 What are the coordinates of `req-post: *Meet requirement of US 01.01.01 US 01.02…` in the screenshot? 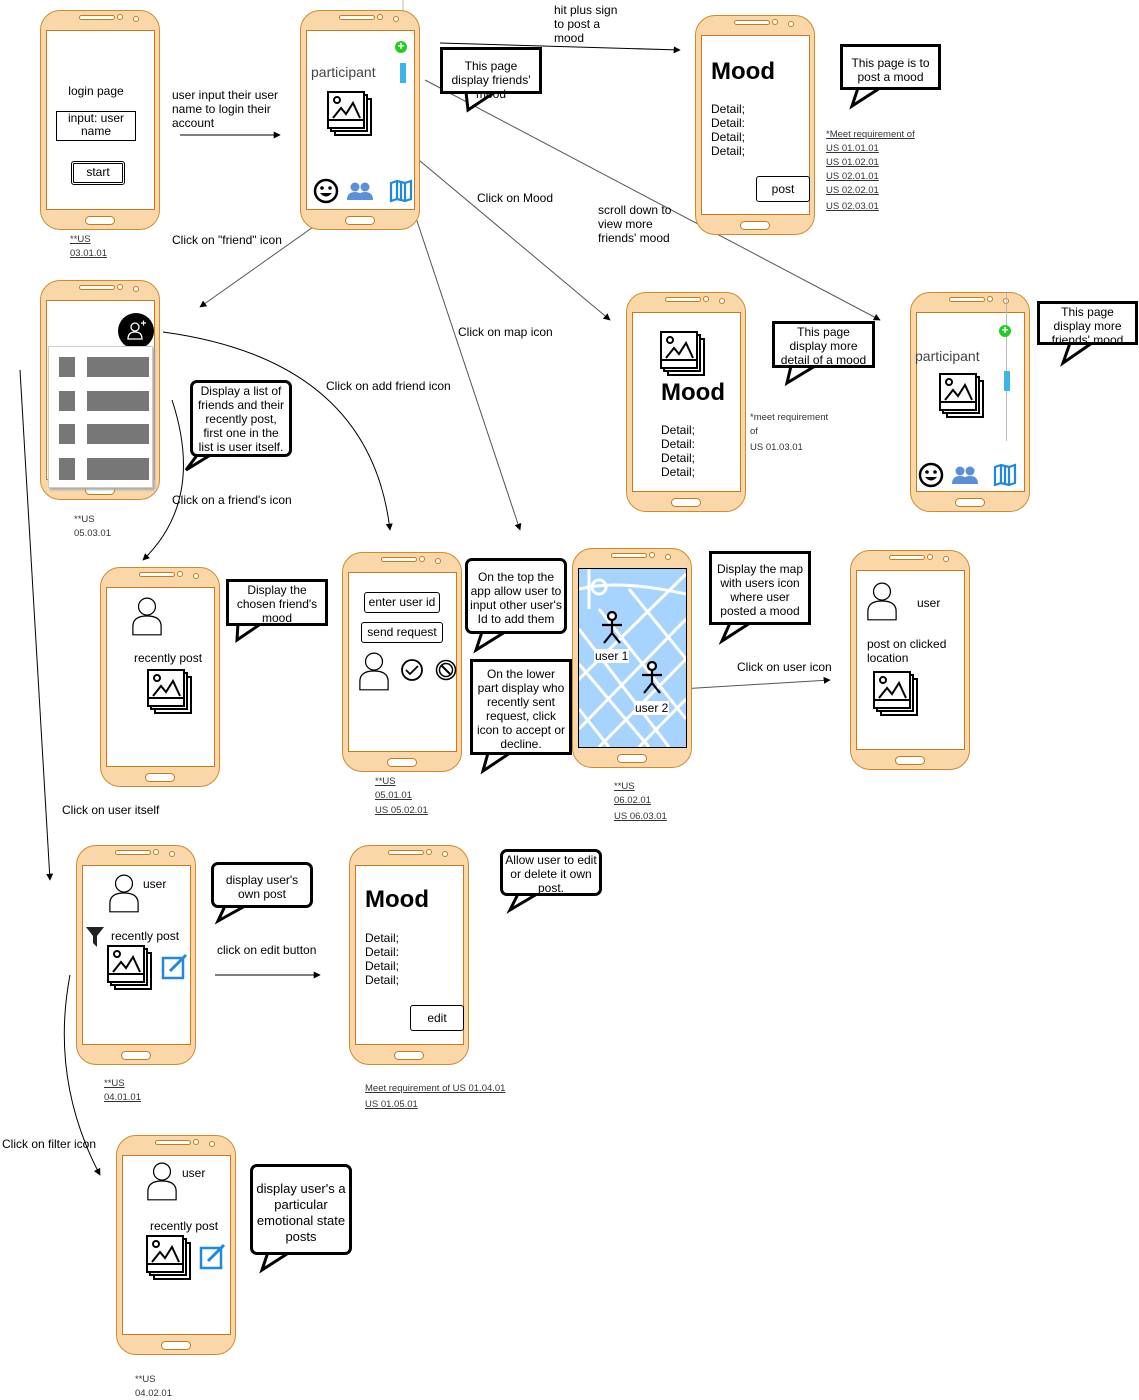 It's located at (870, 170).